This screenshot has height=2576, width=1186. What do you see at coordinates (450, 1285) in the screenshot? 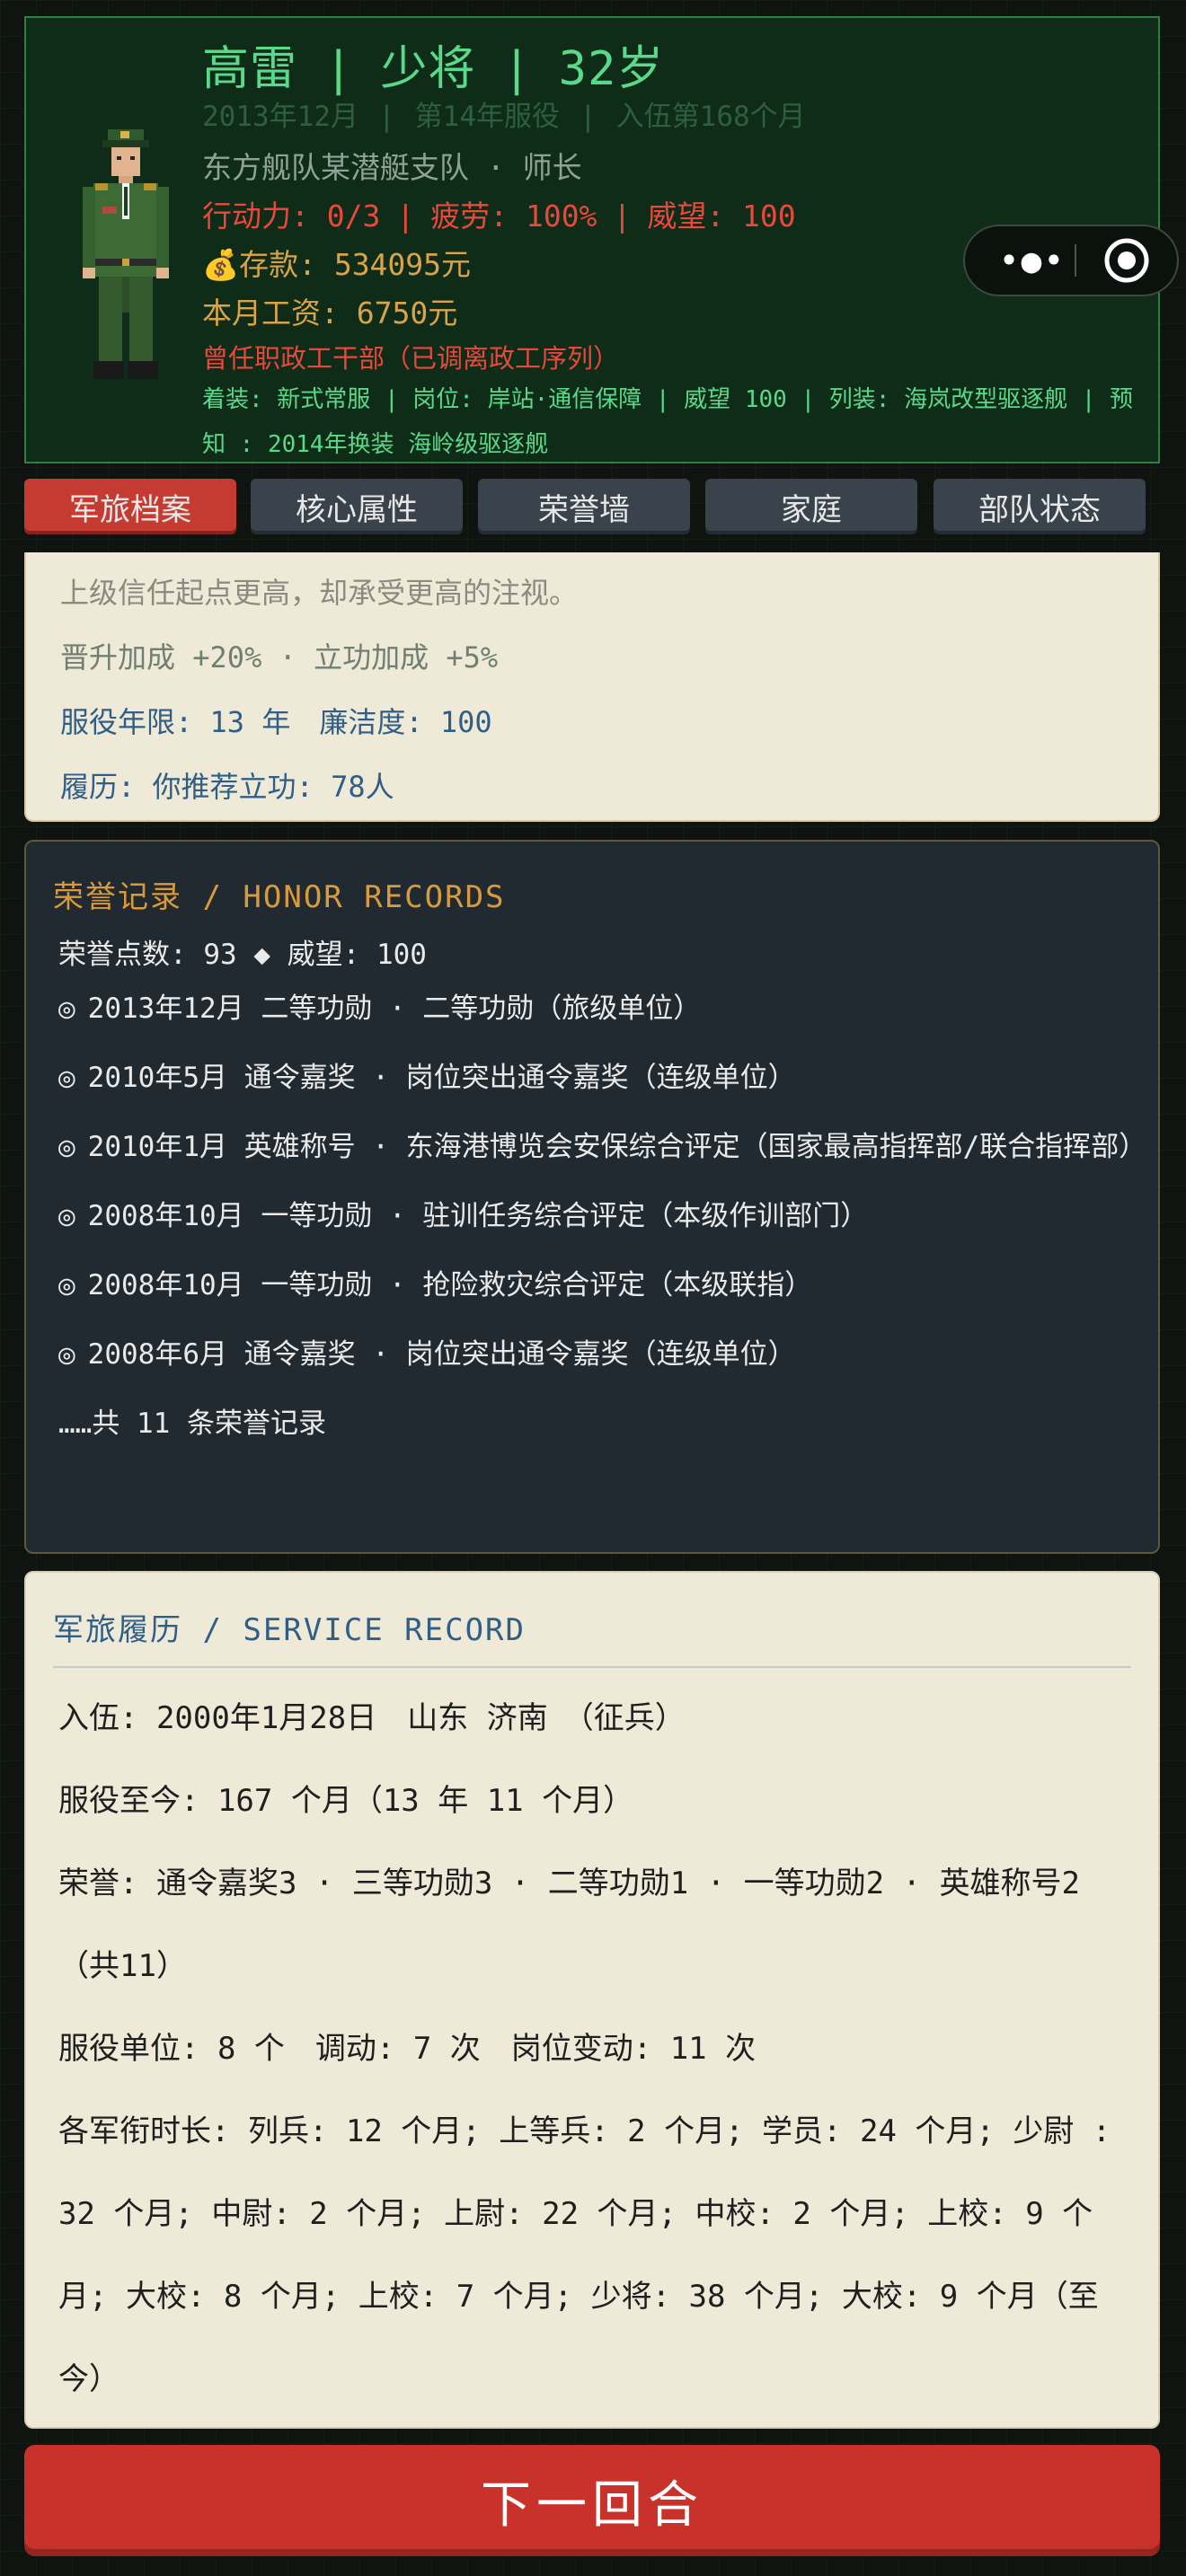
I see `honor-item-text: 2008年10月 一等功勋 · 抢险救灾综合评定（本级联指）` at bounding box center [450, 1285].